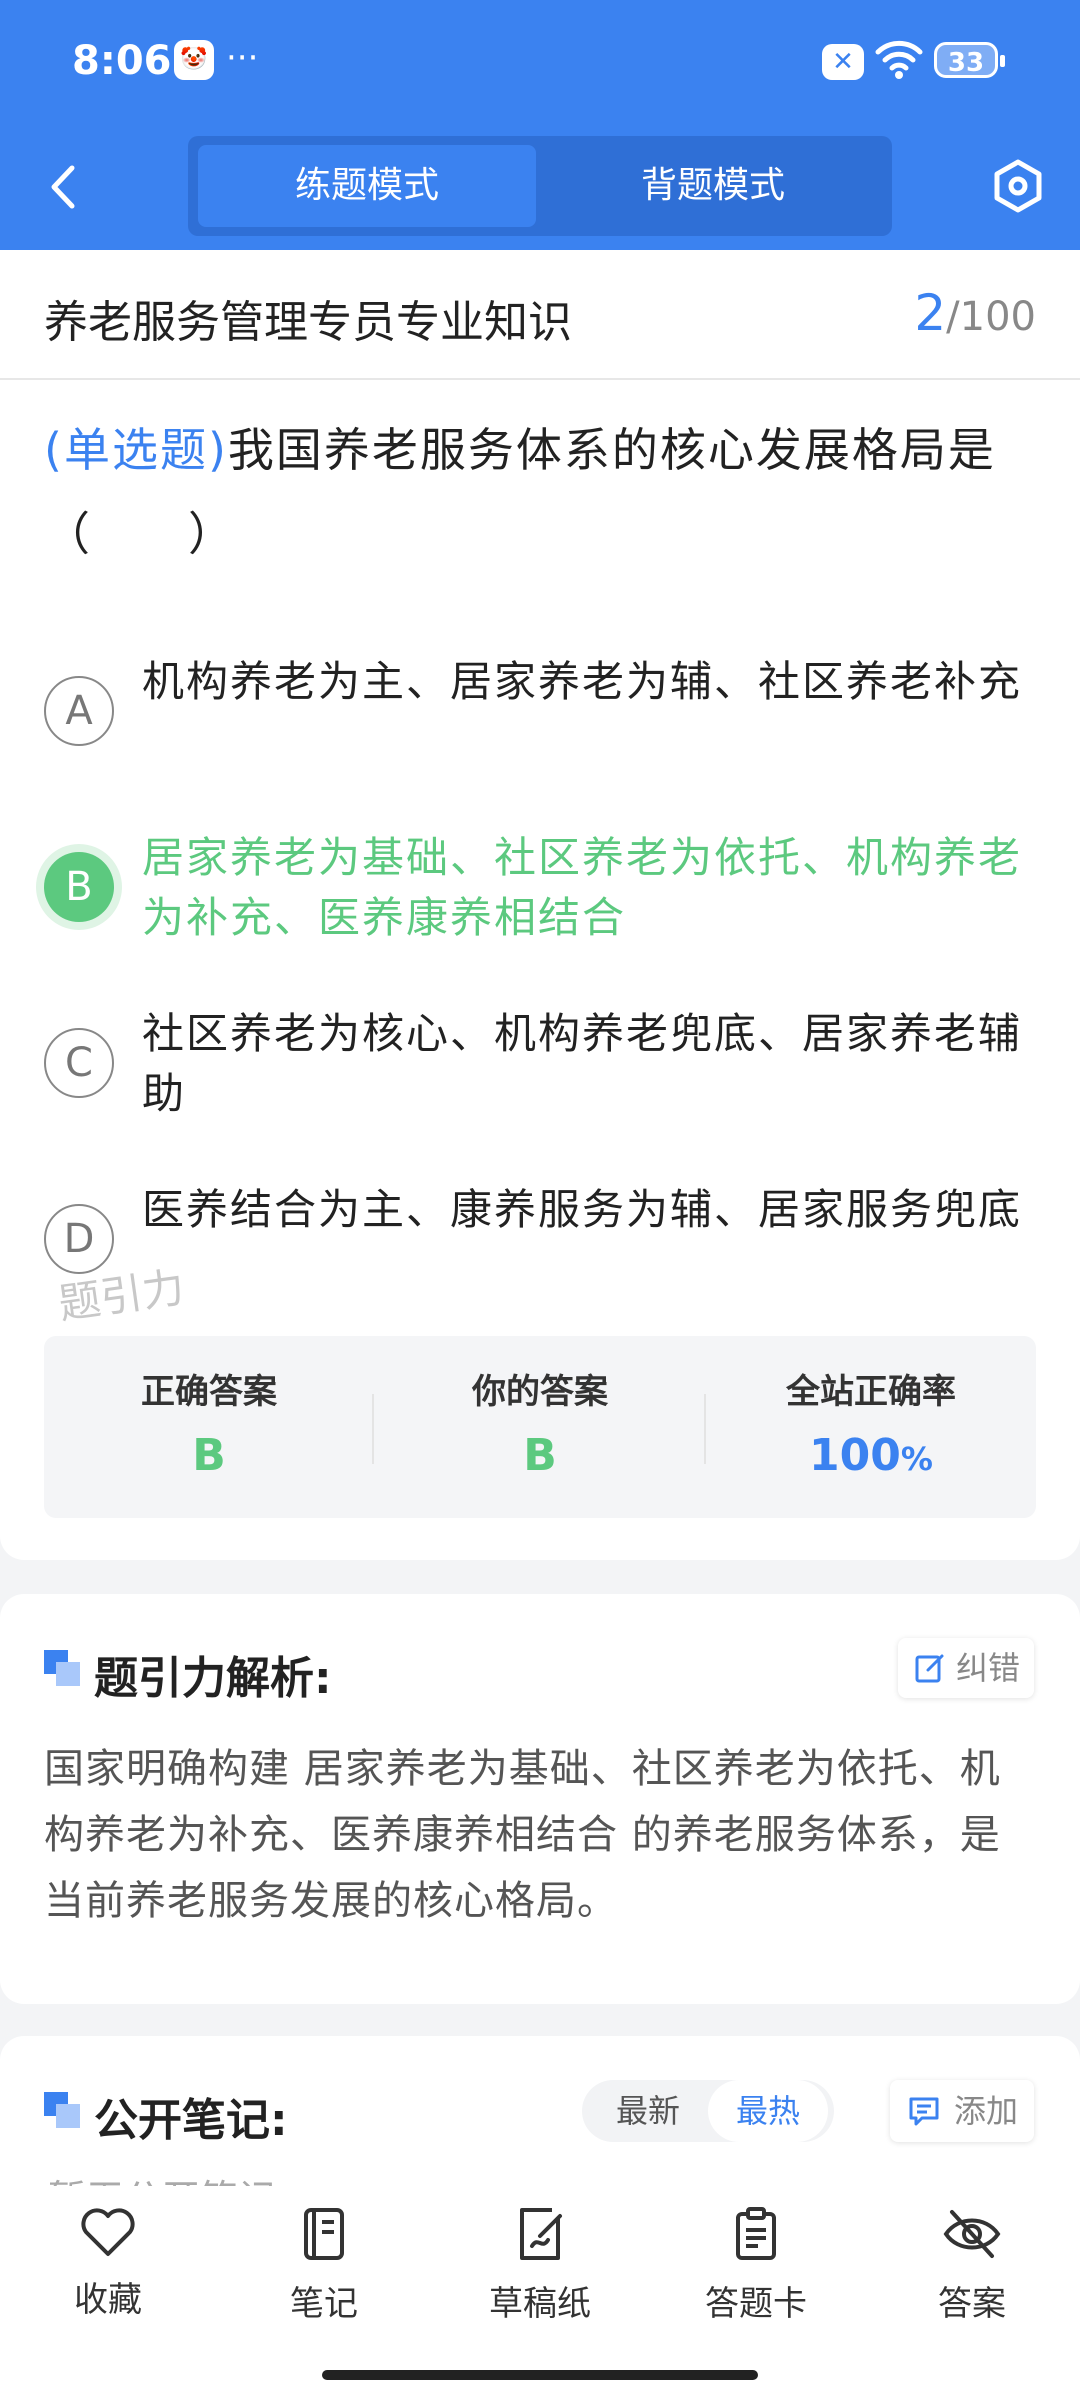  Describe the element at coordinates (871, 1392) in the screenshot. I see `accuracy-label: 全站正确率` at that location.